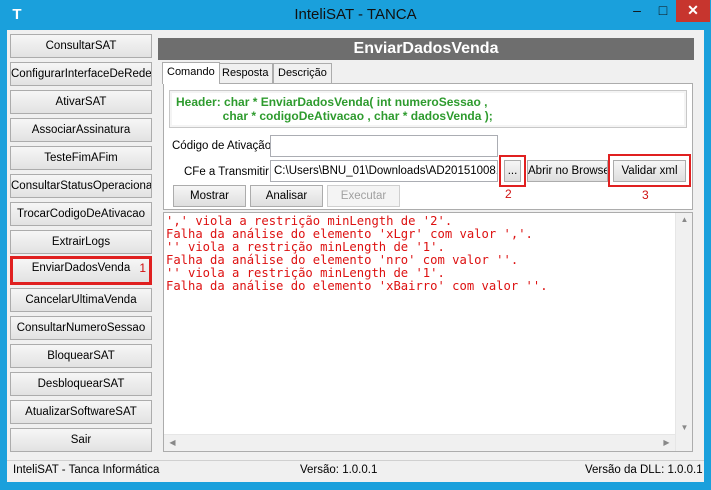  I want to click on vertical-scrollbar: ▲ ▼, so click(683, 332).